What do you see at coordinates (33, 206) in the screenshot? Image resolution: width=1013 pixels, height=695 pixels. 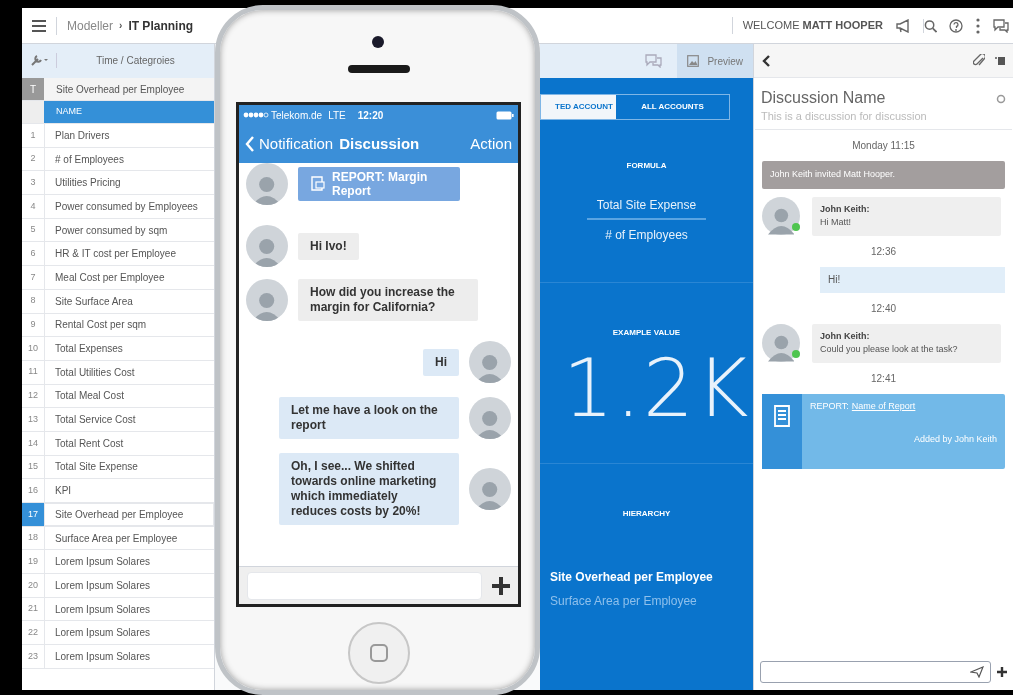 I see `row-number: 4` at bounding box center [33, 206].